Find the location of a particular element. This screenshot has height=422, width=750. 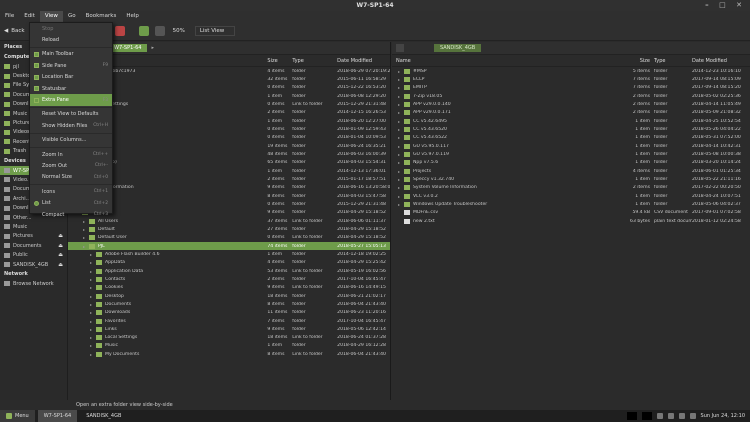

back-button: ◀ Back is located at coordinates (14, 31).